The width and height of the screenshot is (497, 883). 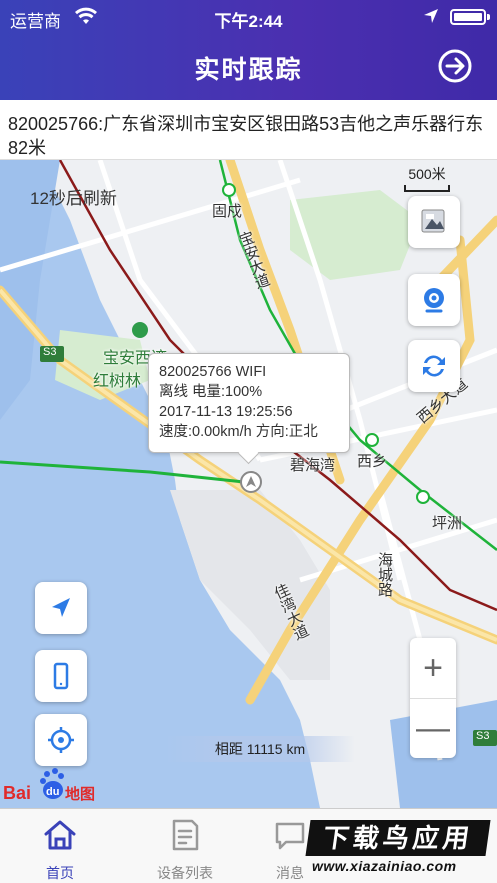 I want to click on zoom-in-button: +, so click(x=433, y=668).